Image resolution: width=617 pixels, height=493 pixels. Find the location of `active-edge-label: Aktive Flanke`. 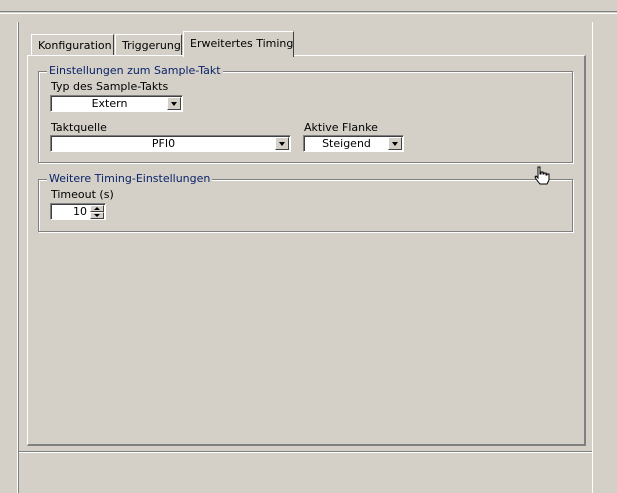

active-edge-label: Aktive Flanke is located at coordinates (341, 127).